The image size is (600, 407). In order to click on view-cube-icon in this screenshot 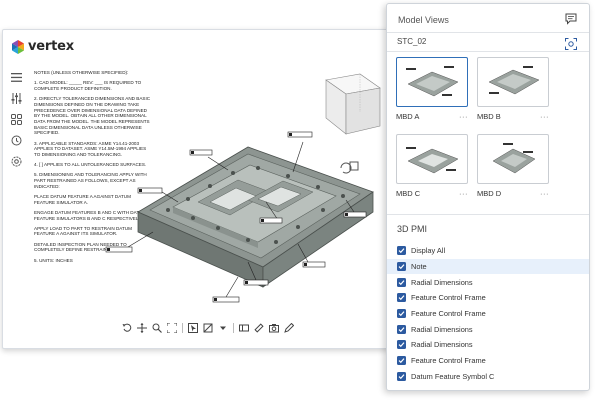, I will do `click(353, 104)`.